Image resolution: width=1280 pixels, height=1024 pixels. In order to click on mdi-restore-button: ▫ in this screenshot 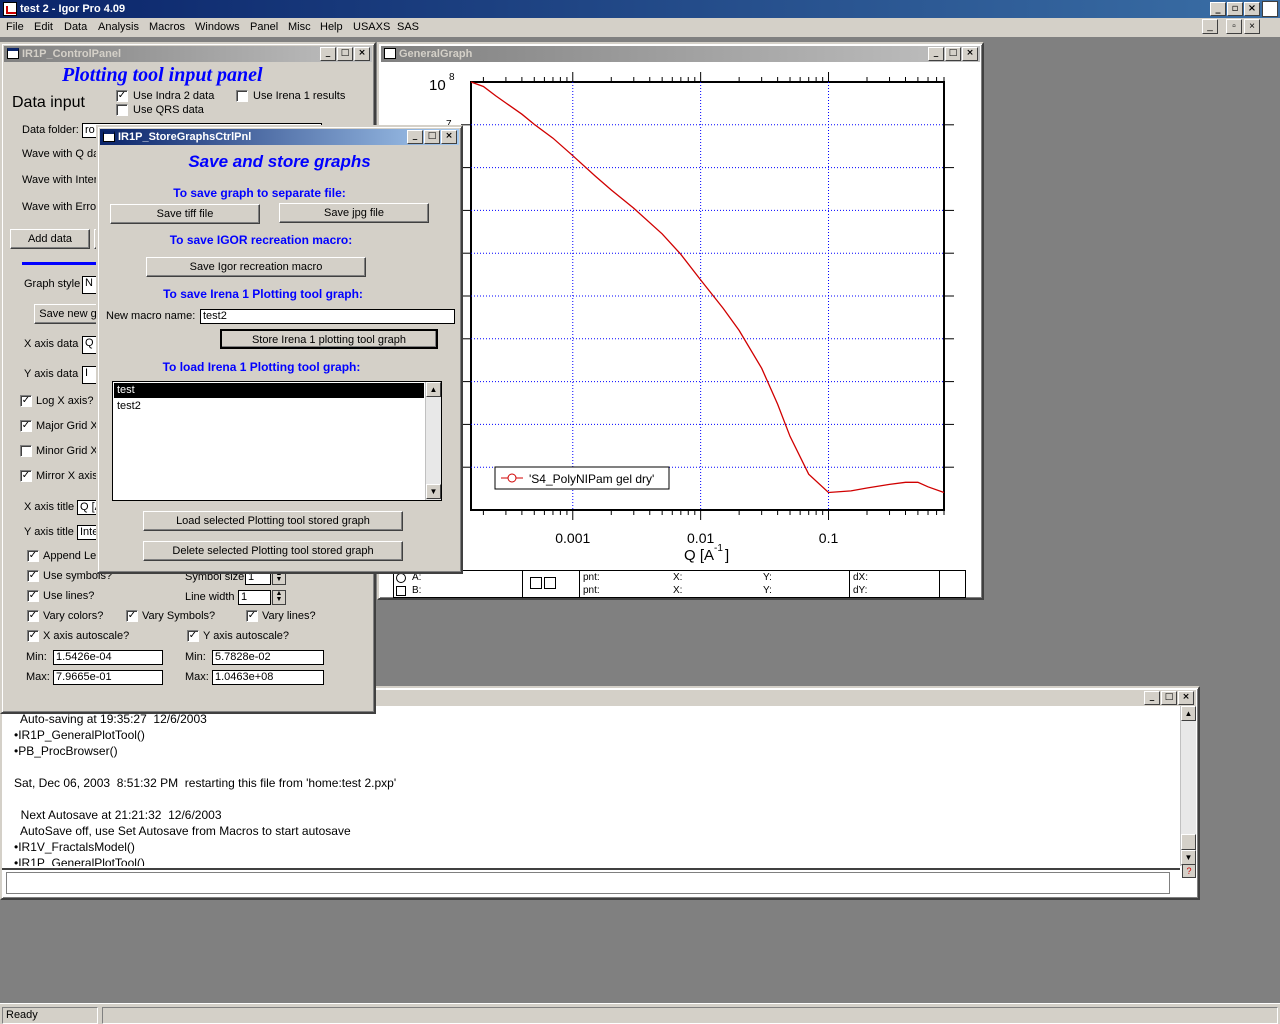, I will do `click(1234, 26)`.